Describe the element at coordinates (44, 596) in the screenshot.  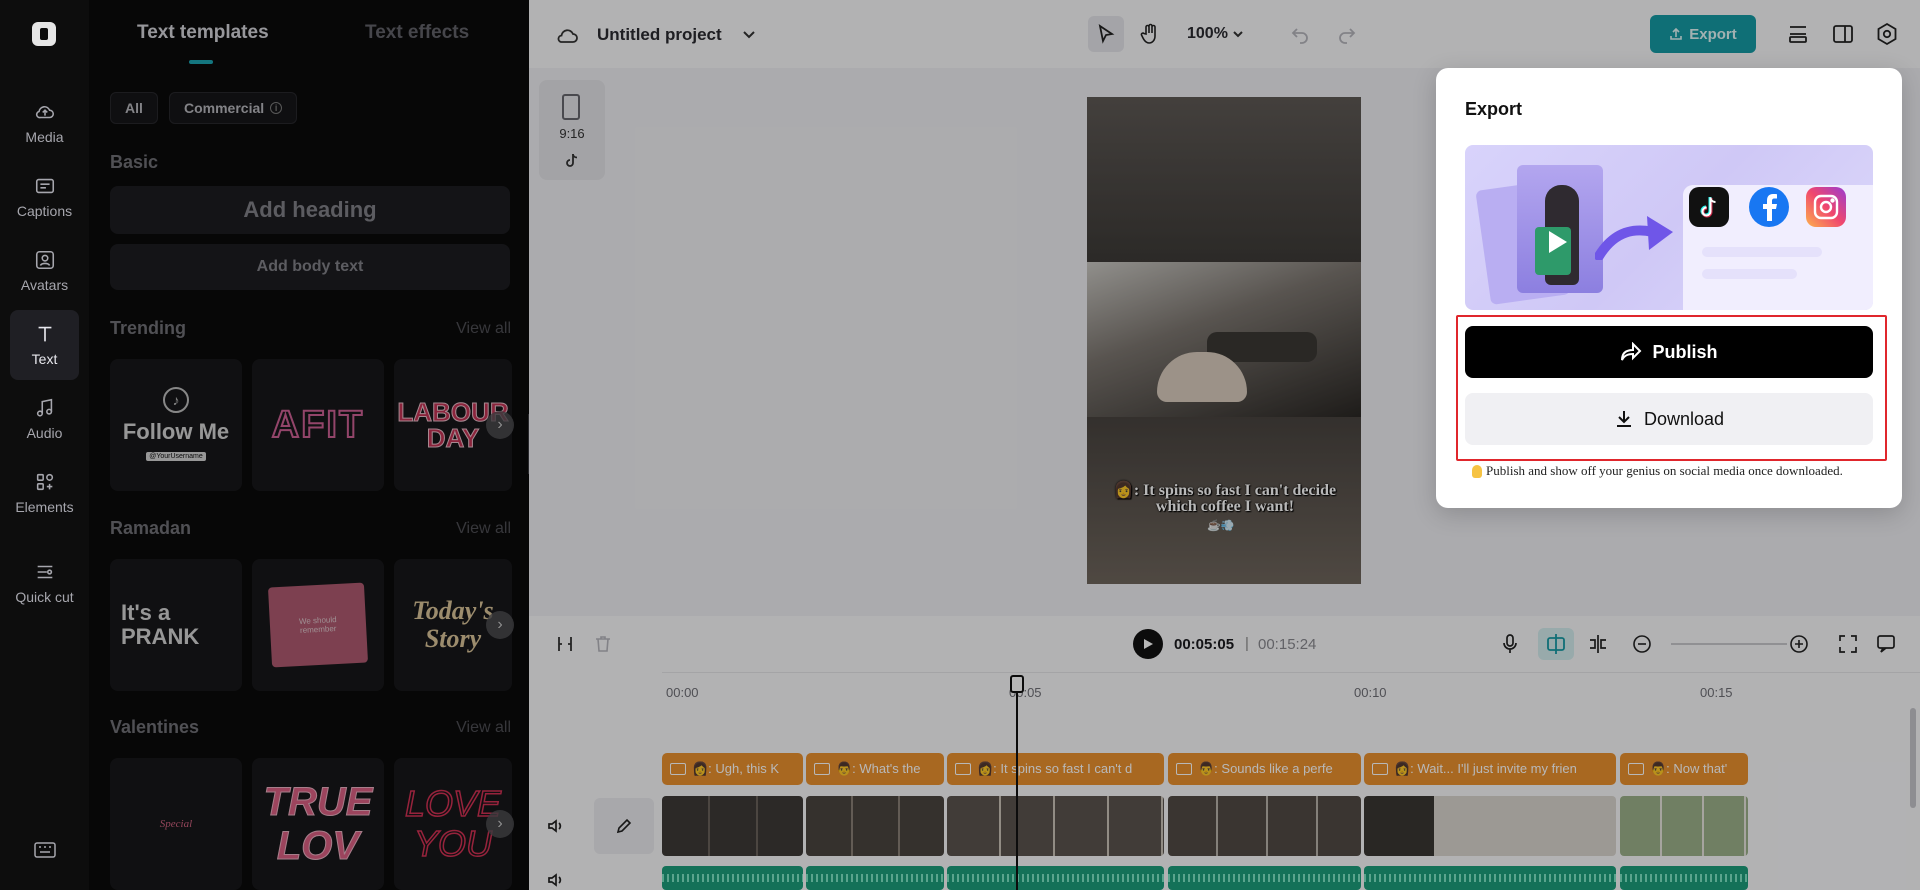
I see `rail-item-label: Quick cut` at that location.